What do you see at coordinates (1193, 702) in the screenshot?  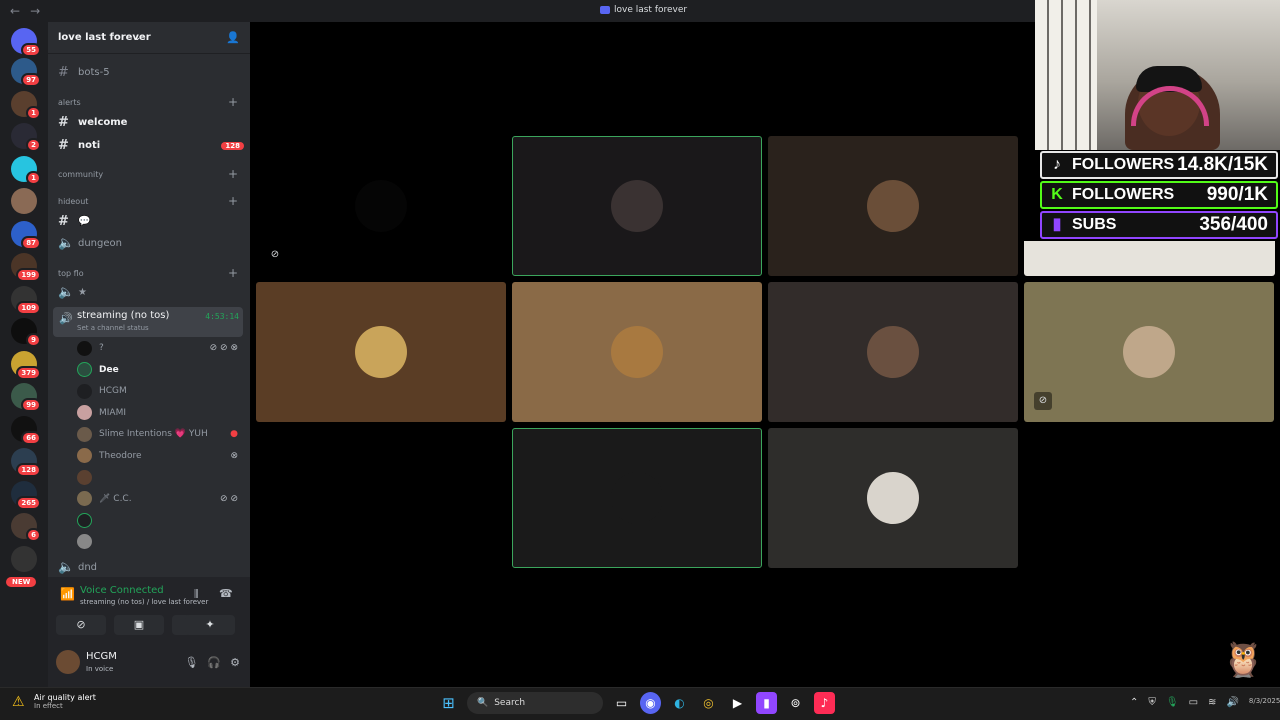 I see `display-icon: ▭` at bounding box center [1193, 702].